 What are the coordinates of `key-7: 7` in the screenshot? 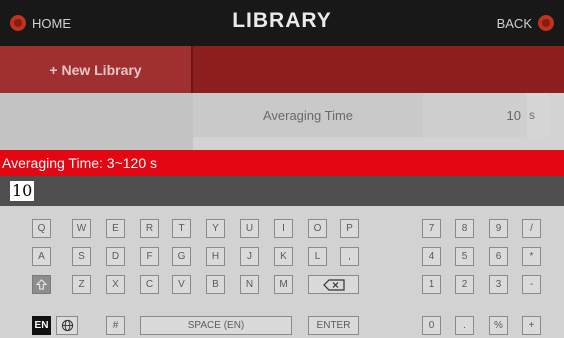 It's located at (431, 228).